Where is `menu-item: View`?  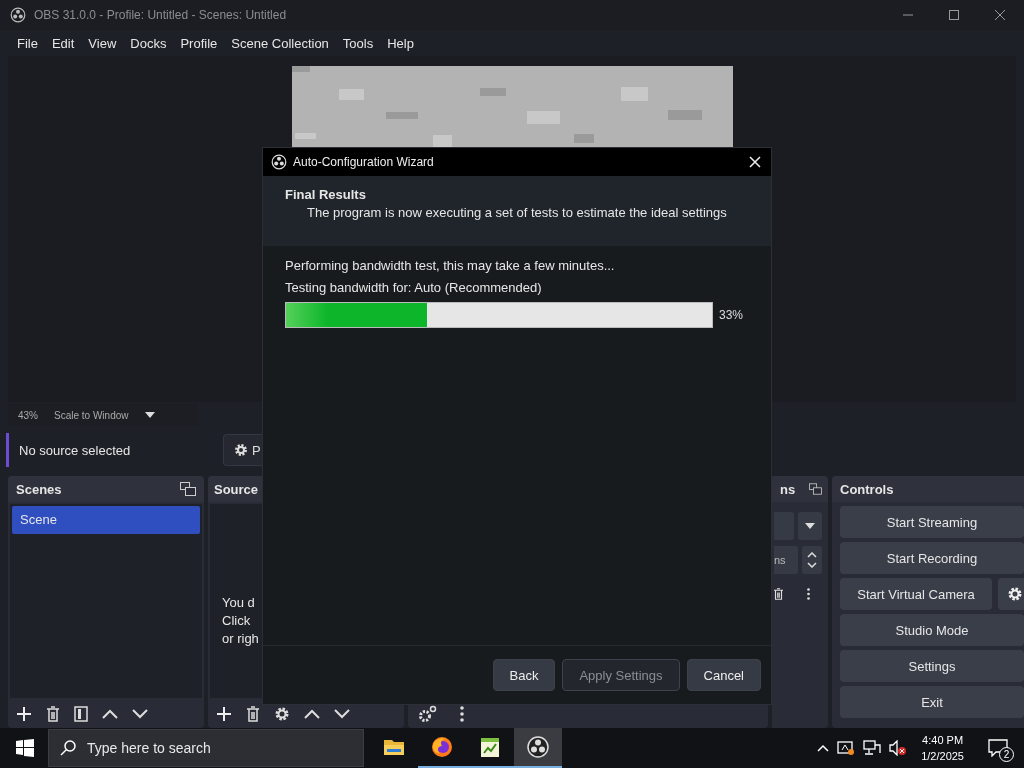 menu-item: View is located at coordinates (102, 43).